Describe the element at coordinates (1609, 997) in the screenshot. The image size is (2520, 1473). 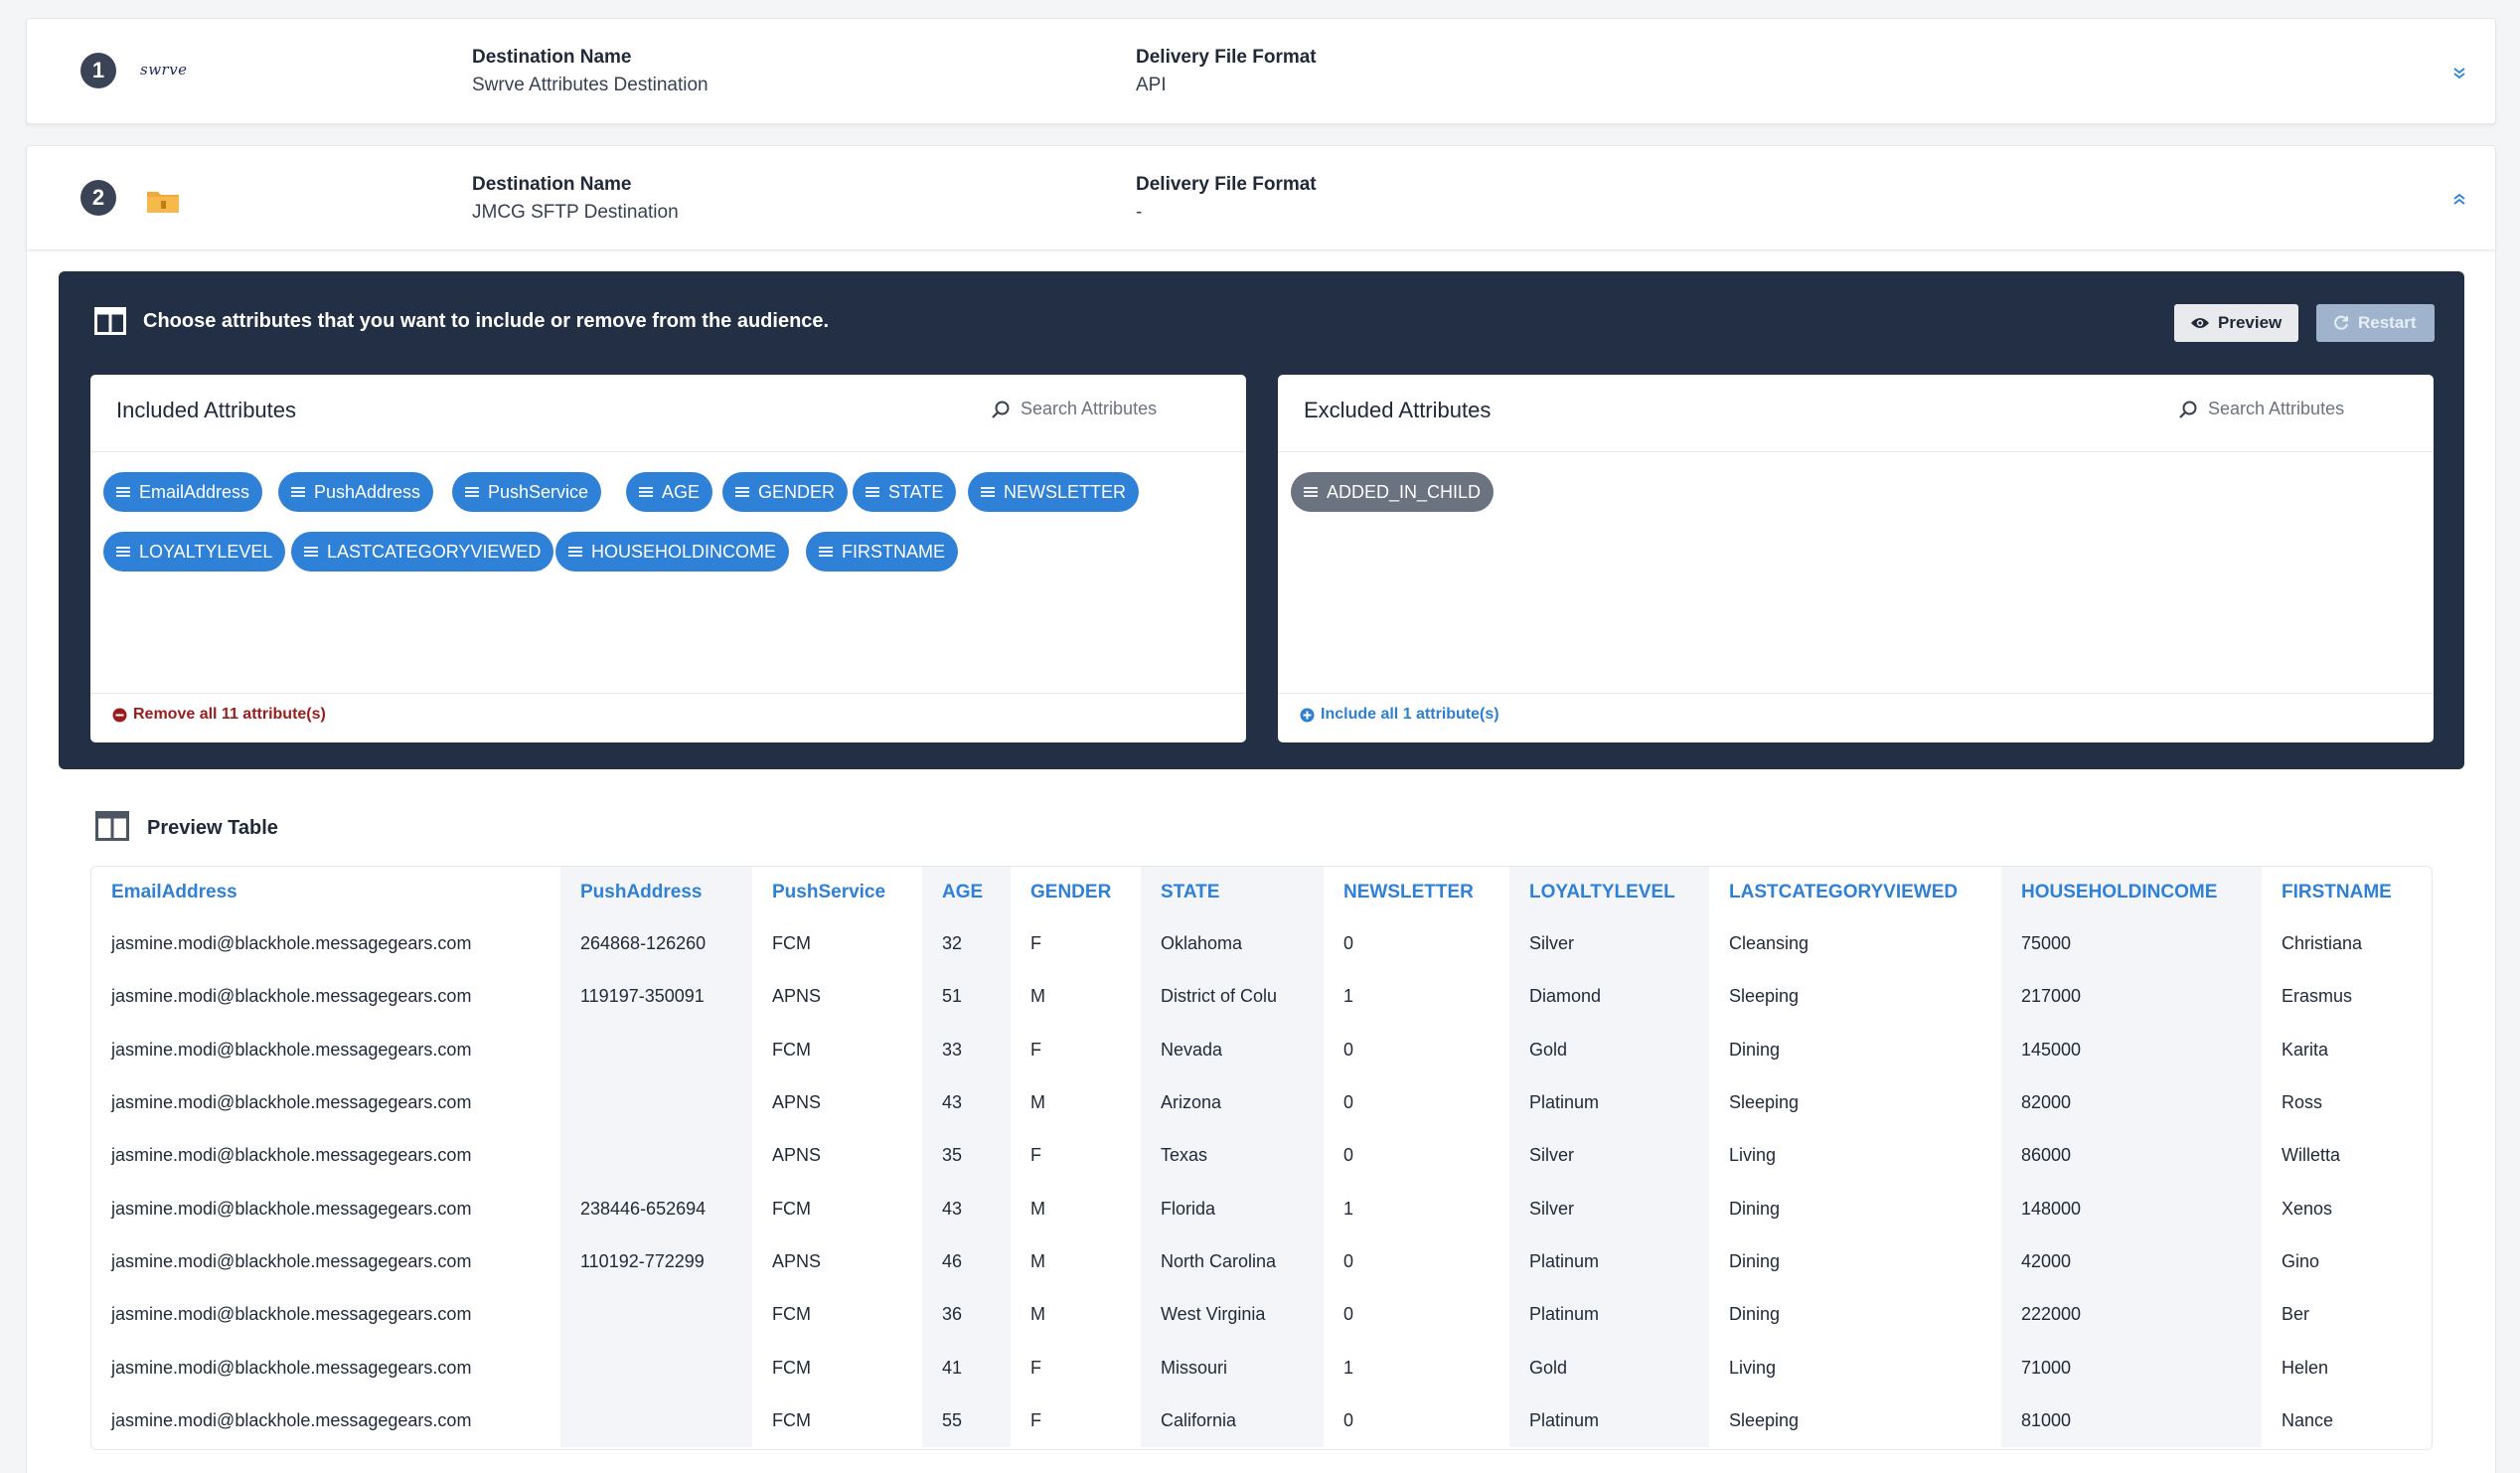
I see `table-cell: Diamond` at that location.